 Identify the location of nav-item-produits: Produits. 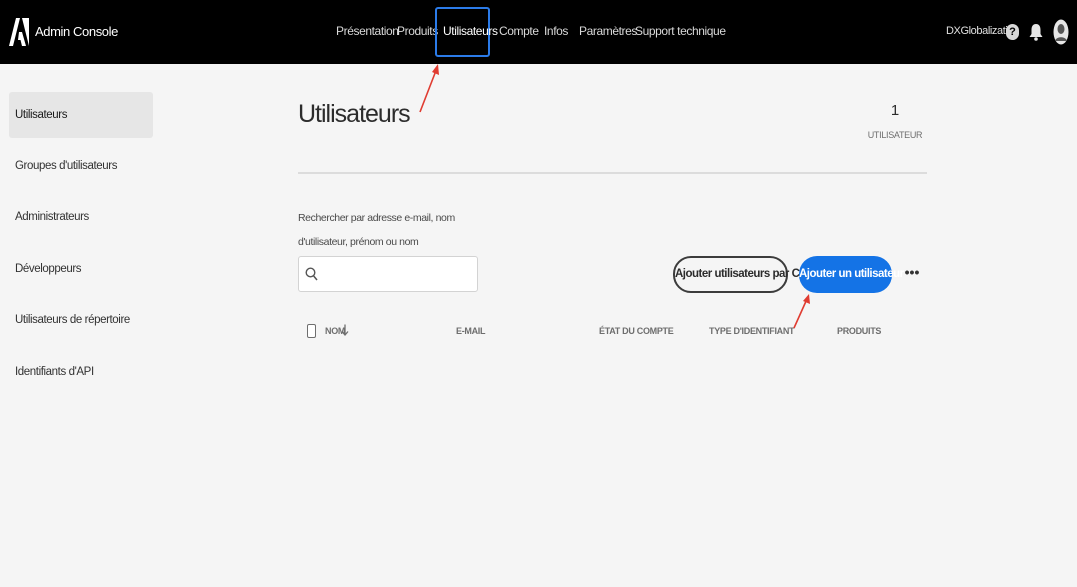
(417, 31).